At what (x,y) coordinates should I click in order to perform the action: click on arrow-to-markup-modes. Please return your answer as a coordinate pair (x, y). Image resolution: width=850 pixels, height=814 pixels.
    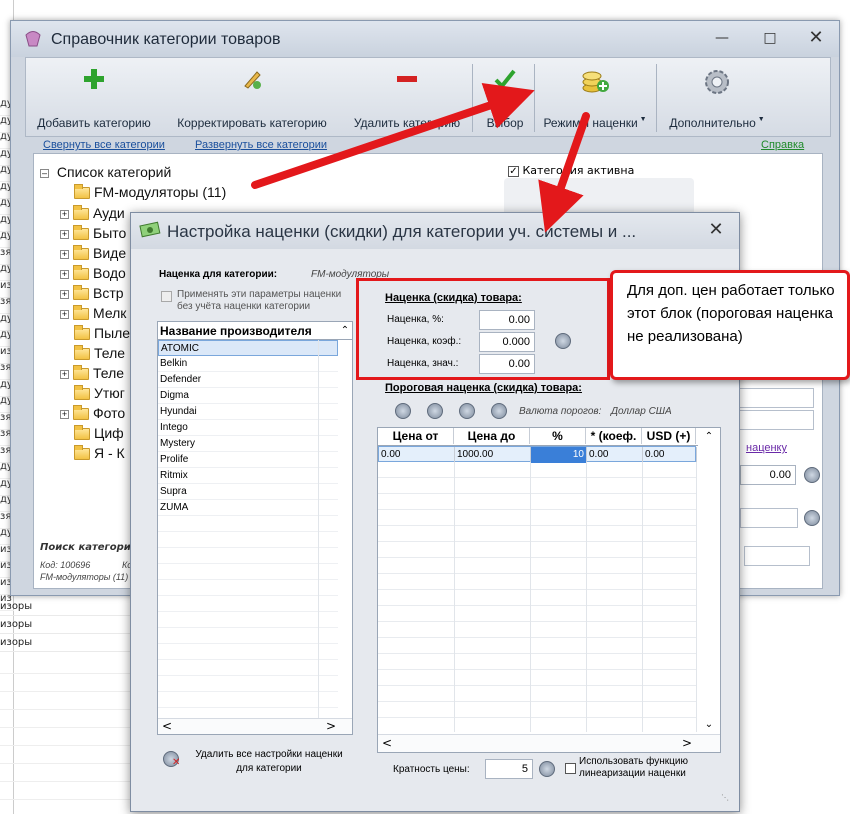
    Looking at the image, I should click on (393, 135).